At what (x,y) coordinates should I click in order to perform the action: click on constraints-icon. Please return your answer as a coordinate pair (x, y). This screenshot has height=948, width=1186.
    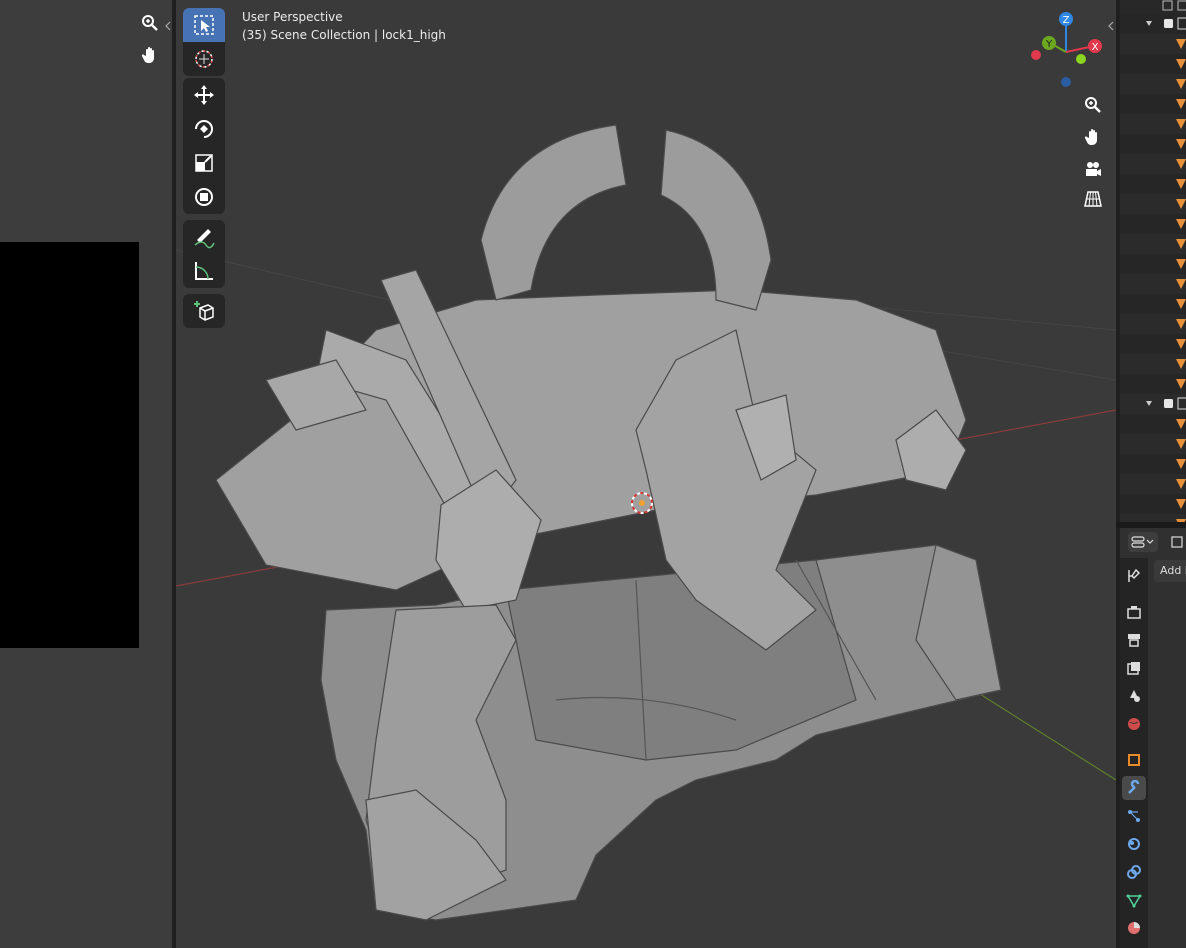
    Looking at the image, I should click on (1134, 872).